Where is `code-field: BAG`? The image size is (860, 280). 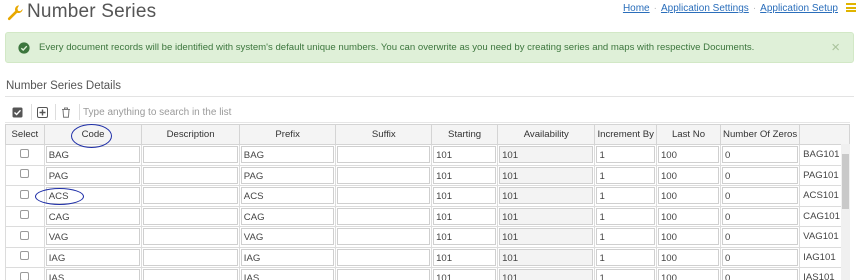 code-field: BAG is located at coordinates (93, 155).